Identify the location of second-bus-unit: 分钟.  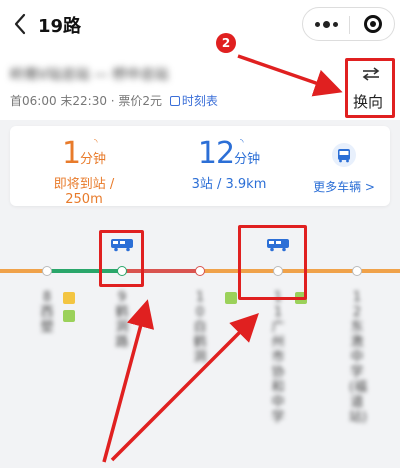
(247, 159).